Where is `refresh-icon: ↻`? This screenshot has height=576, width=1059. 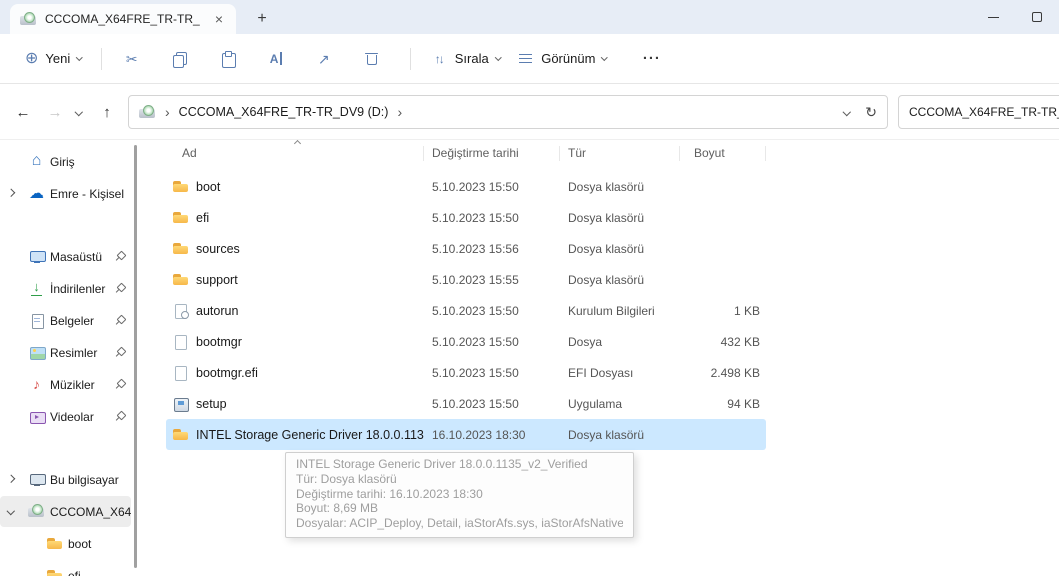
refresh-icon: ↻ is located at coordinates (871, 112).